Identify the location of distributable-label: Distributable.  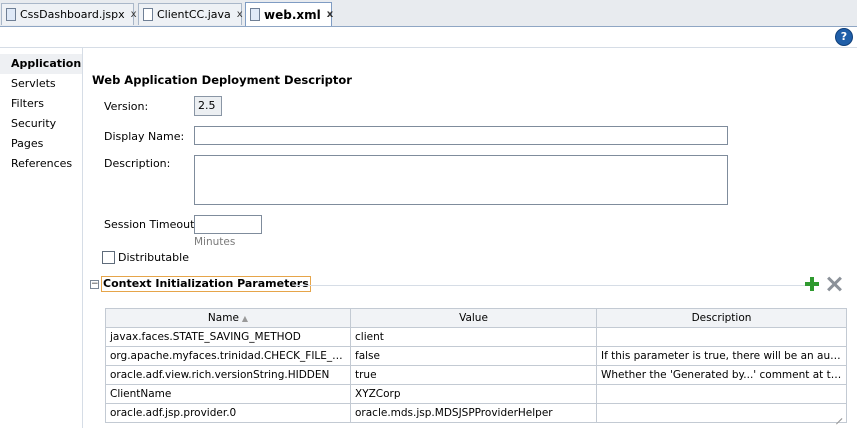
(153, 257).